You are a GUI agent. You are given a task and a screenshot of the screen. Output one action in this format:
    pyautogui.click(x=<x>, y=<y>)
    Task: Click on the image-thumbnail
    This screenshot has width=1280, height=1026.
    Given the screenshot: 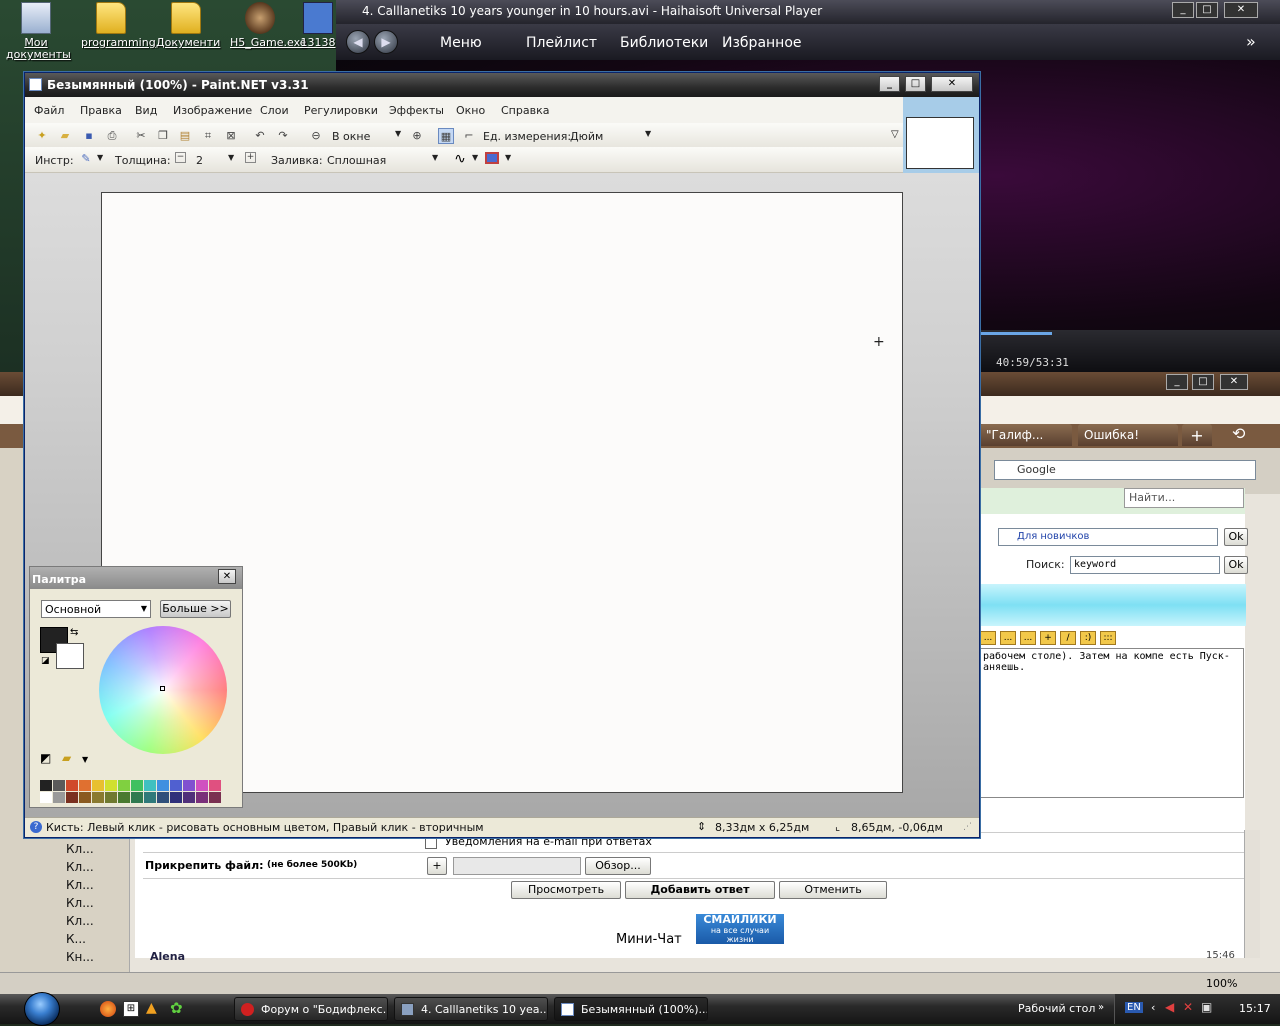 What is the action you would take?
    pyautogui.click(x=940, y=143)
    